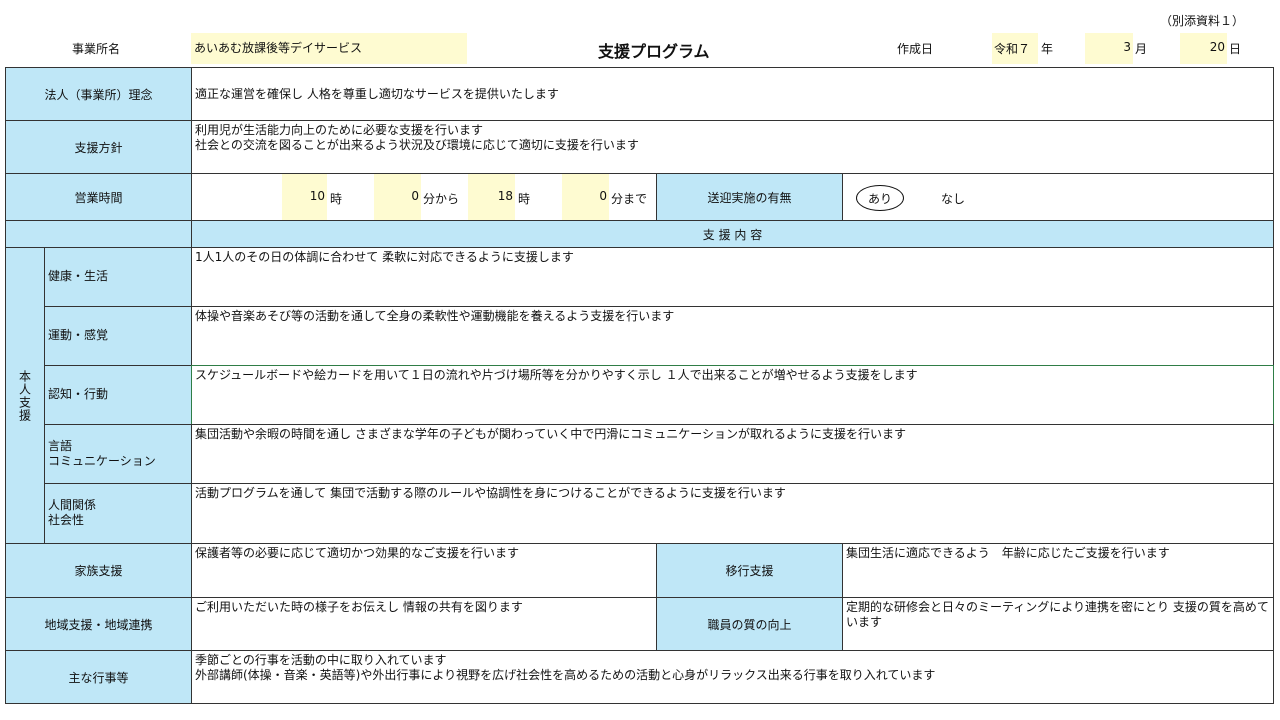 The image size is (1280, 720). What do you see at coordinates (505, 196) in the screenshot?
I see `end-hour-value: 18` at bounding box center [505, 196].